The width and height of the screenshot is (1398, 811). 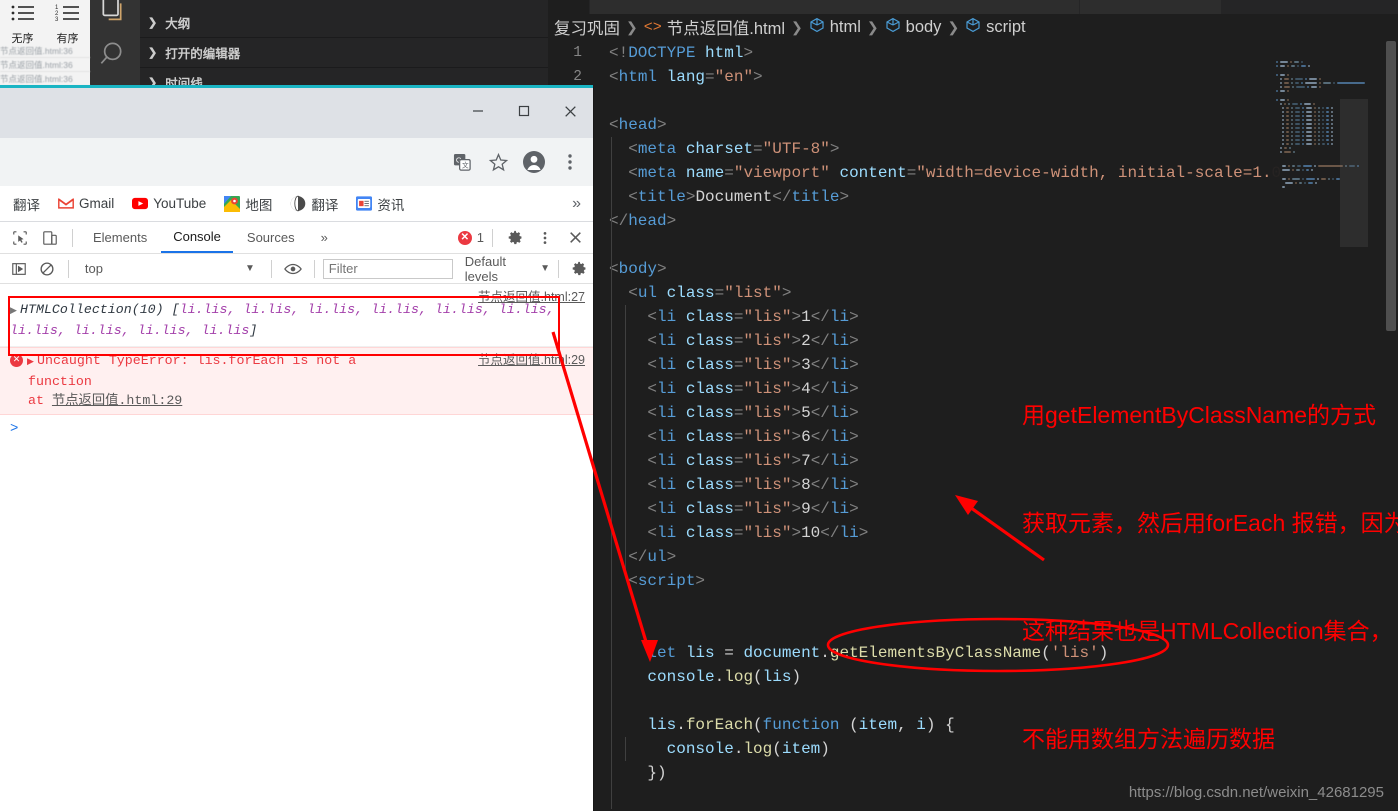 I want to click on editor-tabstrip, so click(x=973, y=7).